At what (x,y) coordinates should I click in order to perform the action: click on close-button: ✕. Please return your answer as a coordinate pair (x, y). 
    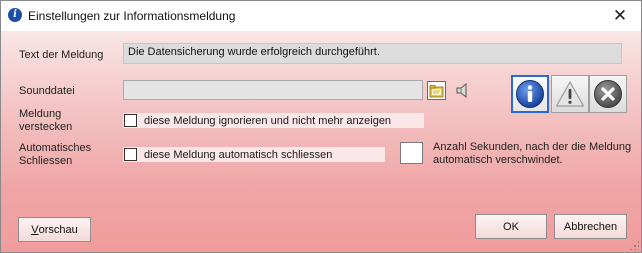
    Looking at the image, I should click on (620, 16).